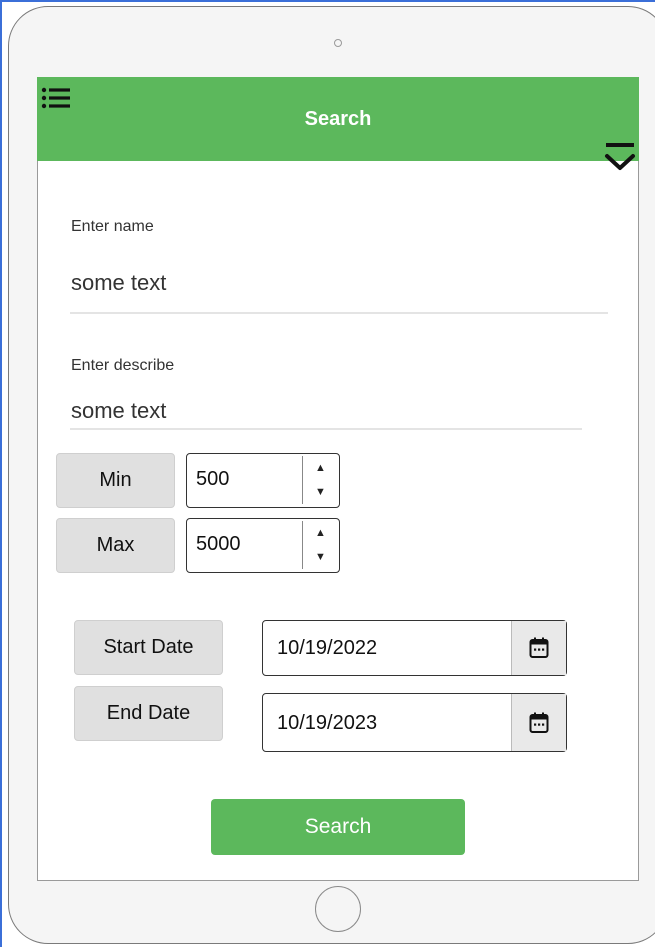 The height and width of the screenshot is (947, 655). What do you see at coordinates (212, 479) in the screenshot?
I see `min-value: 500` at bounding box center [212, 479].